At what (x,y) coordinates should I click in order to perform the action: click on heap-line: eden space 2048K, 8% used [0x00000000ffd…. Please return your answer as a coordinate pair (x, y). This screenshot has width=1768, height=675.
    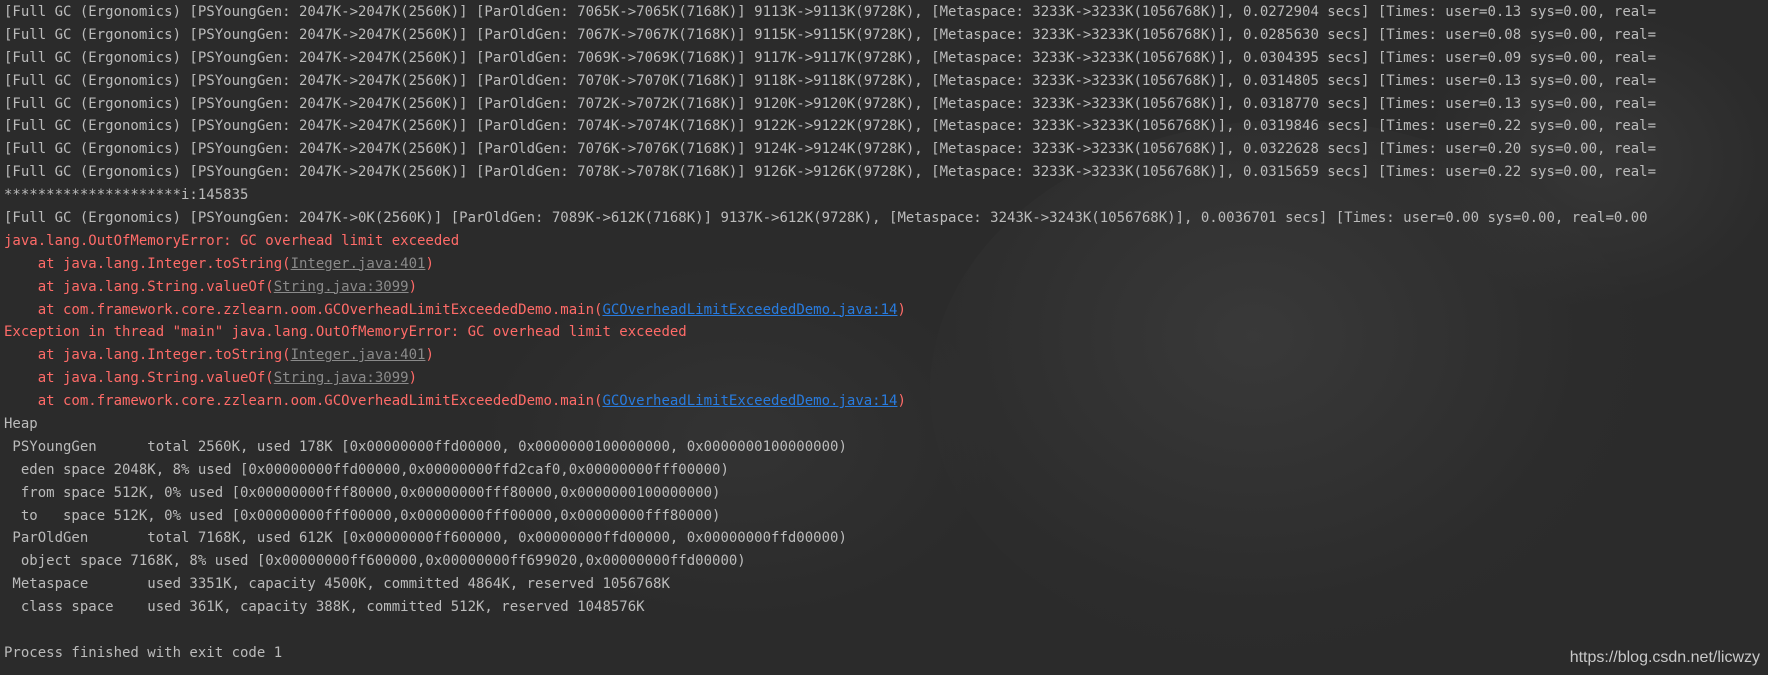
    Looking at the image, I should click on (366, 469).